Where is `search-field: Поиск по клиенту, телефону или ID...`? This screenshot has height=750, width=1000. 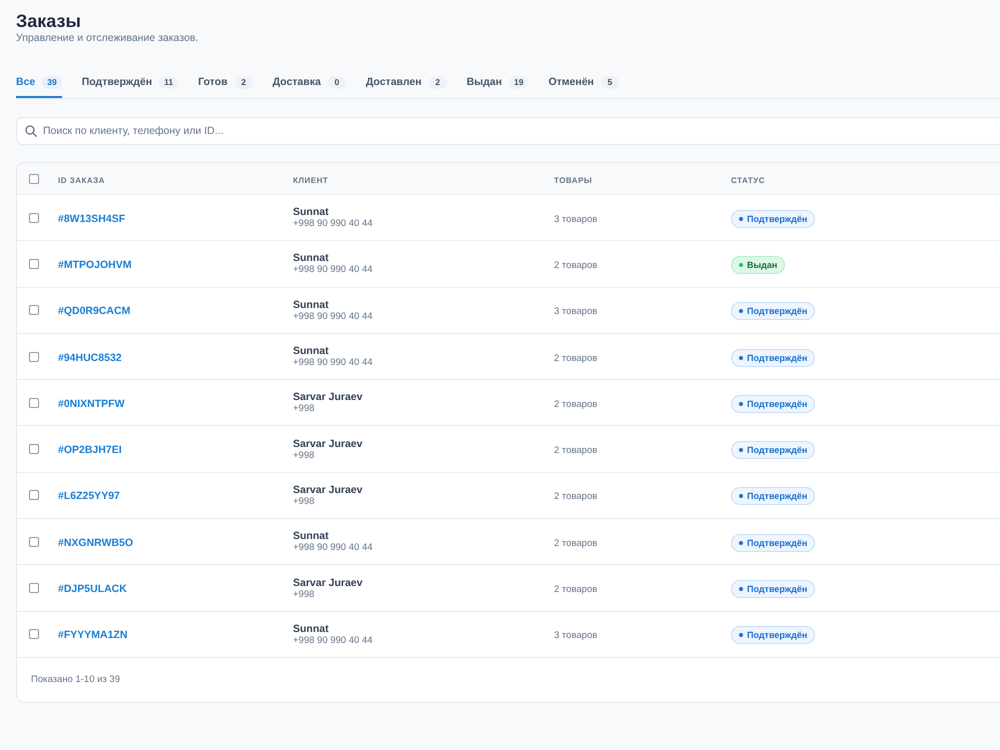
search-field: Поиск по клиенту, телефону или ID... is located at coordinates (508, 131).